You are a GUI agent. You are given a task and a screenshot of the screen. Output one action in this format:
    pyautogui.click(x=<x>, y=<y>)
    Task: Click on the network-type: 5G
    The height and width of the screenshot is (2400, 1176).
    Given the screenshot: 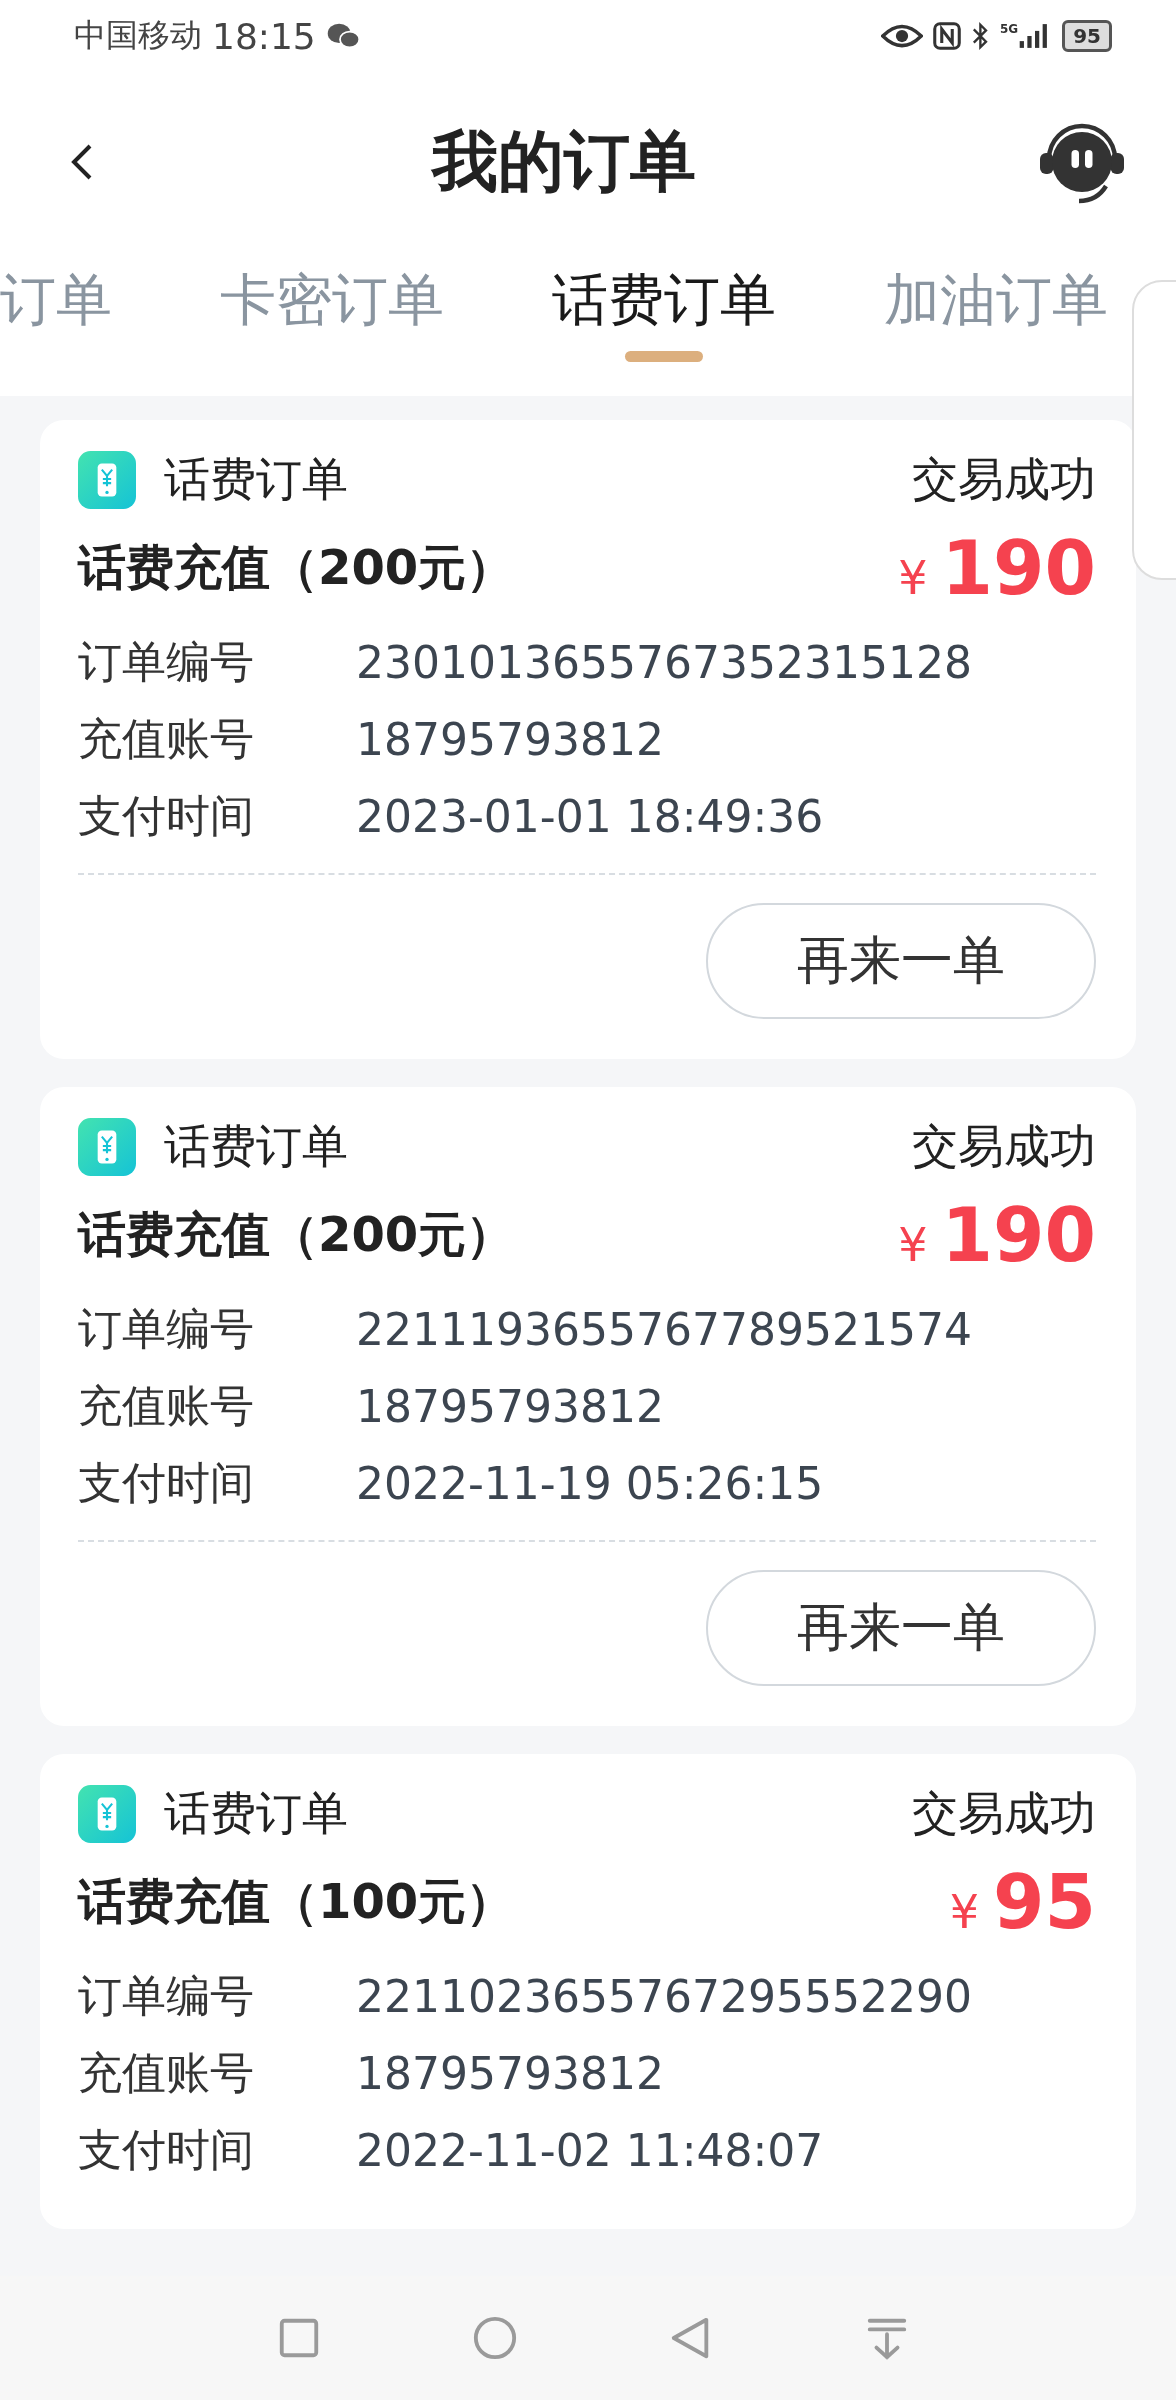 What is the action you would take?
    pyautogui.click(x=1009, y=29)
    